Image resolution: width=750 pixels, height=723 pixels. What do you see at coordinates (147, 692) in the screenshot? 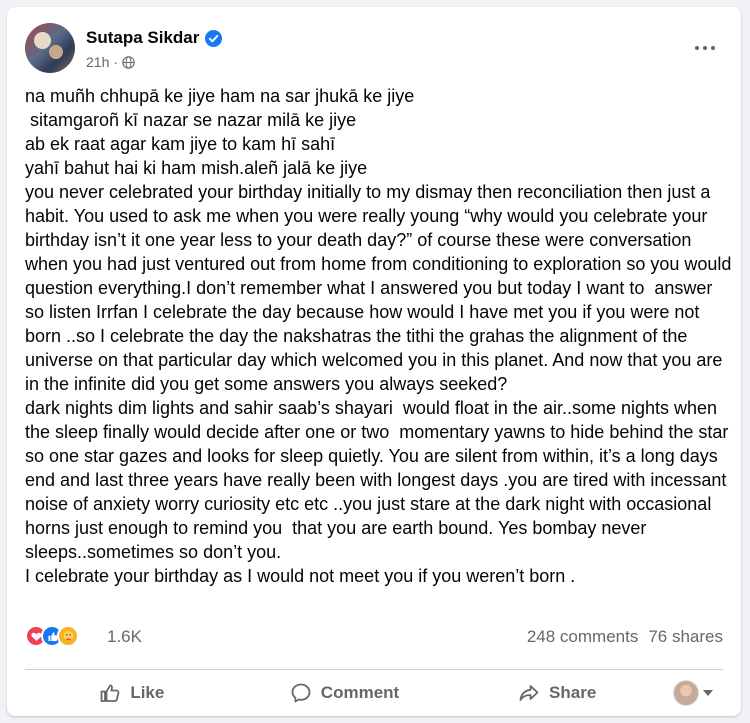
I see `like-label: Like` at bounding box center [147, 692].